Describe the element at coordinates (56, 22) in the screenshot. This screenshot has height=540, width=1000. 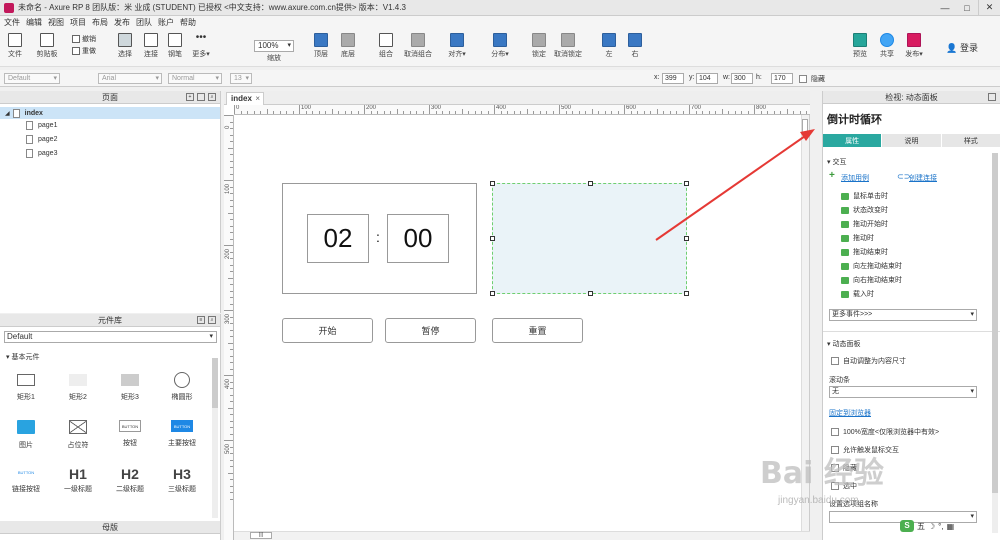
I see `menu-view: 视图` at that location.